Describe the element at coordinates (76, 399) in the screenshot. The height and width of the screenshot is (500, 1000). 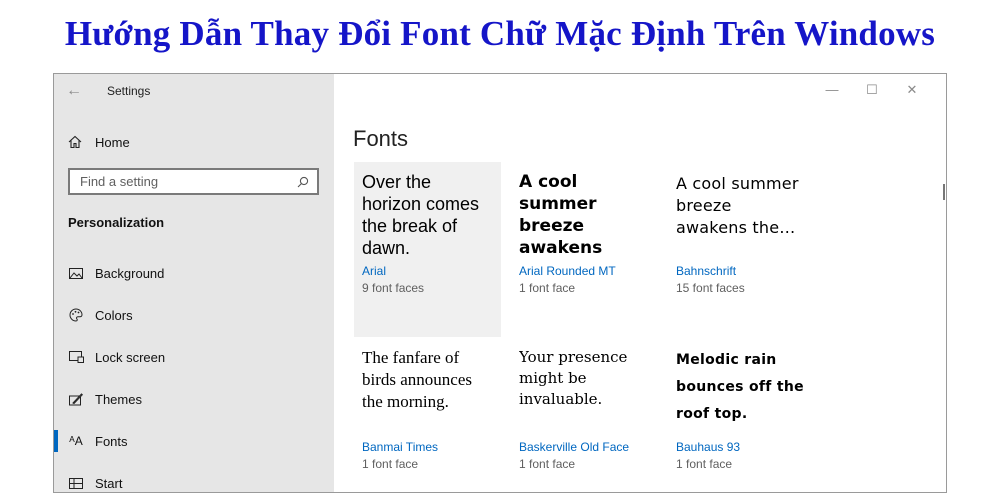
I see `brush-icon` at that location.